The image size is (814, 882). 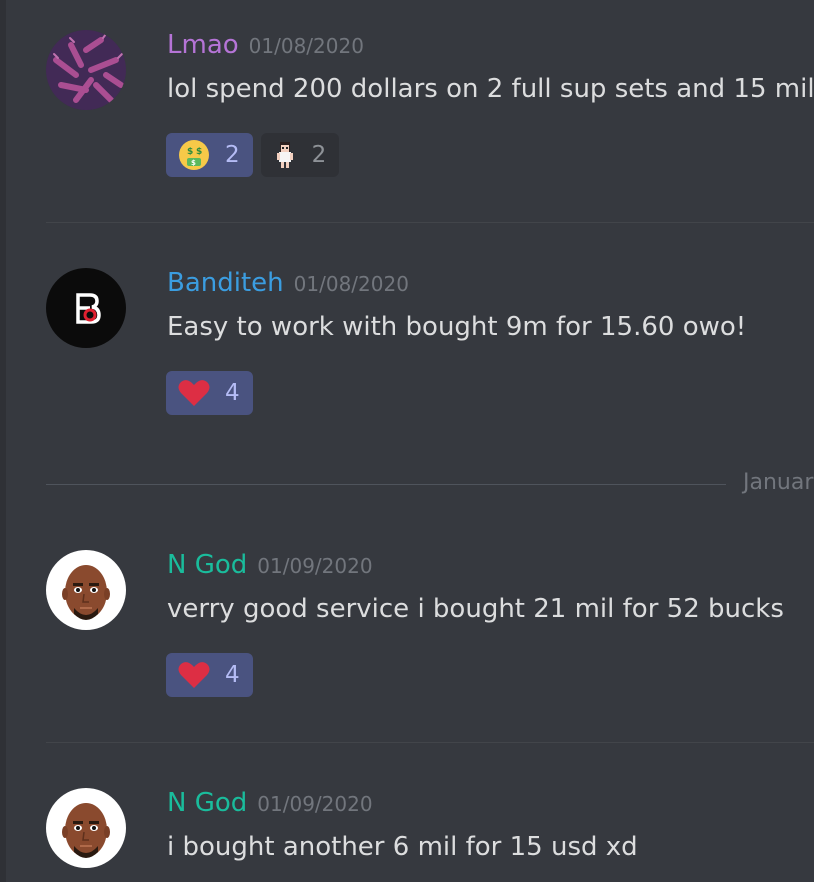 What do you see at coordinates (430, 482) in the screenshot?
I see `date-divider: Januar` at bounding box center [430, 482].